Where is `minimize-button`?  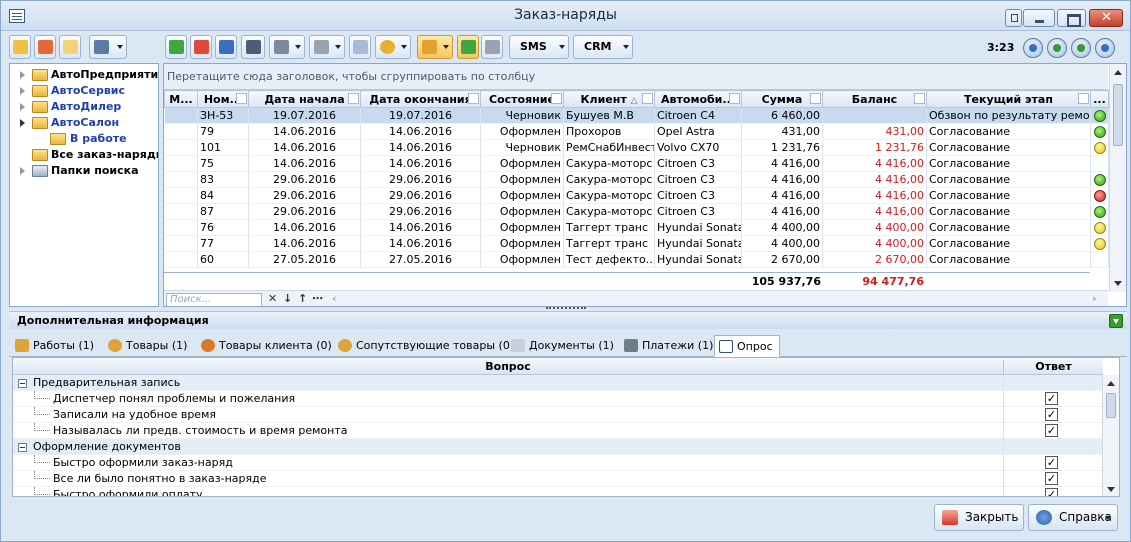
minimize-button is located at coordinates (1039, 18).